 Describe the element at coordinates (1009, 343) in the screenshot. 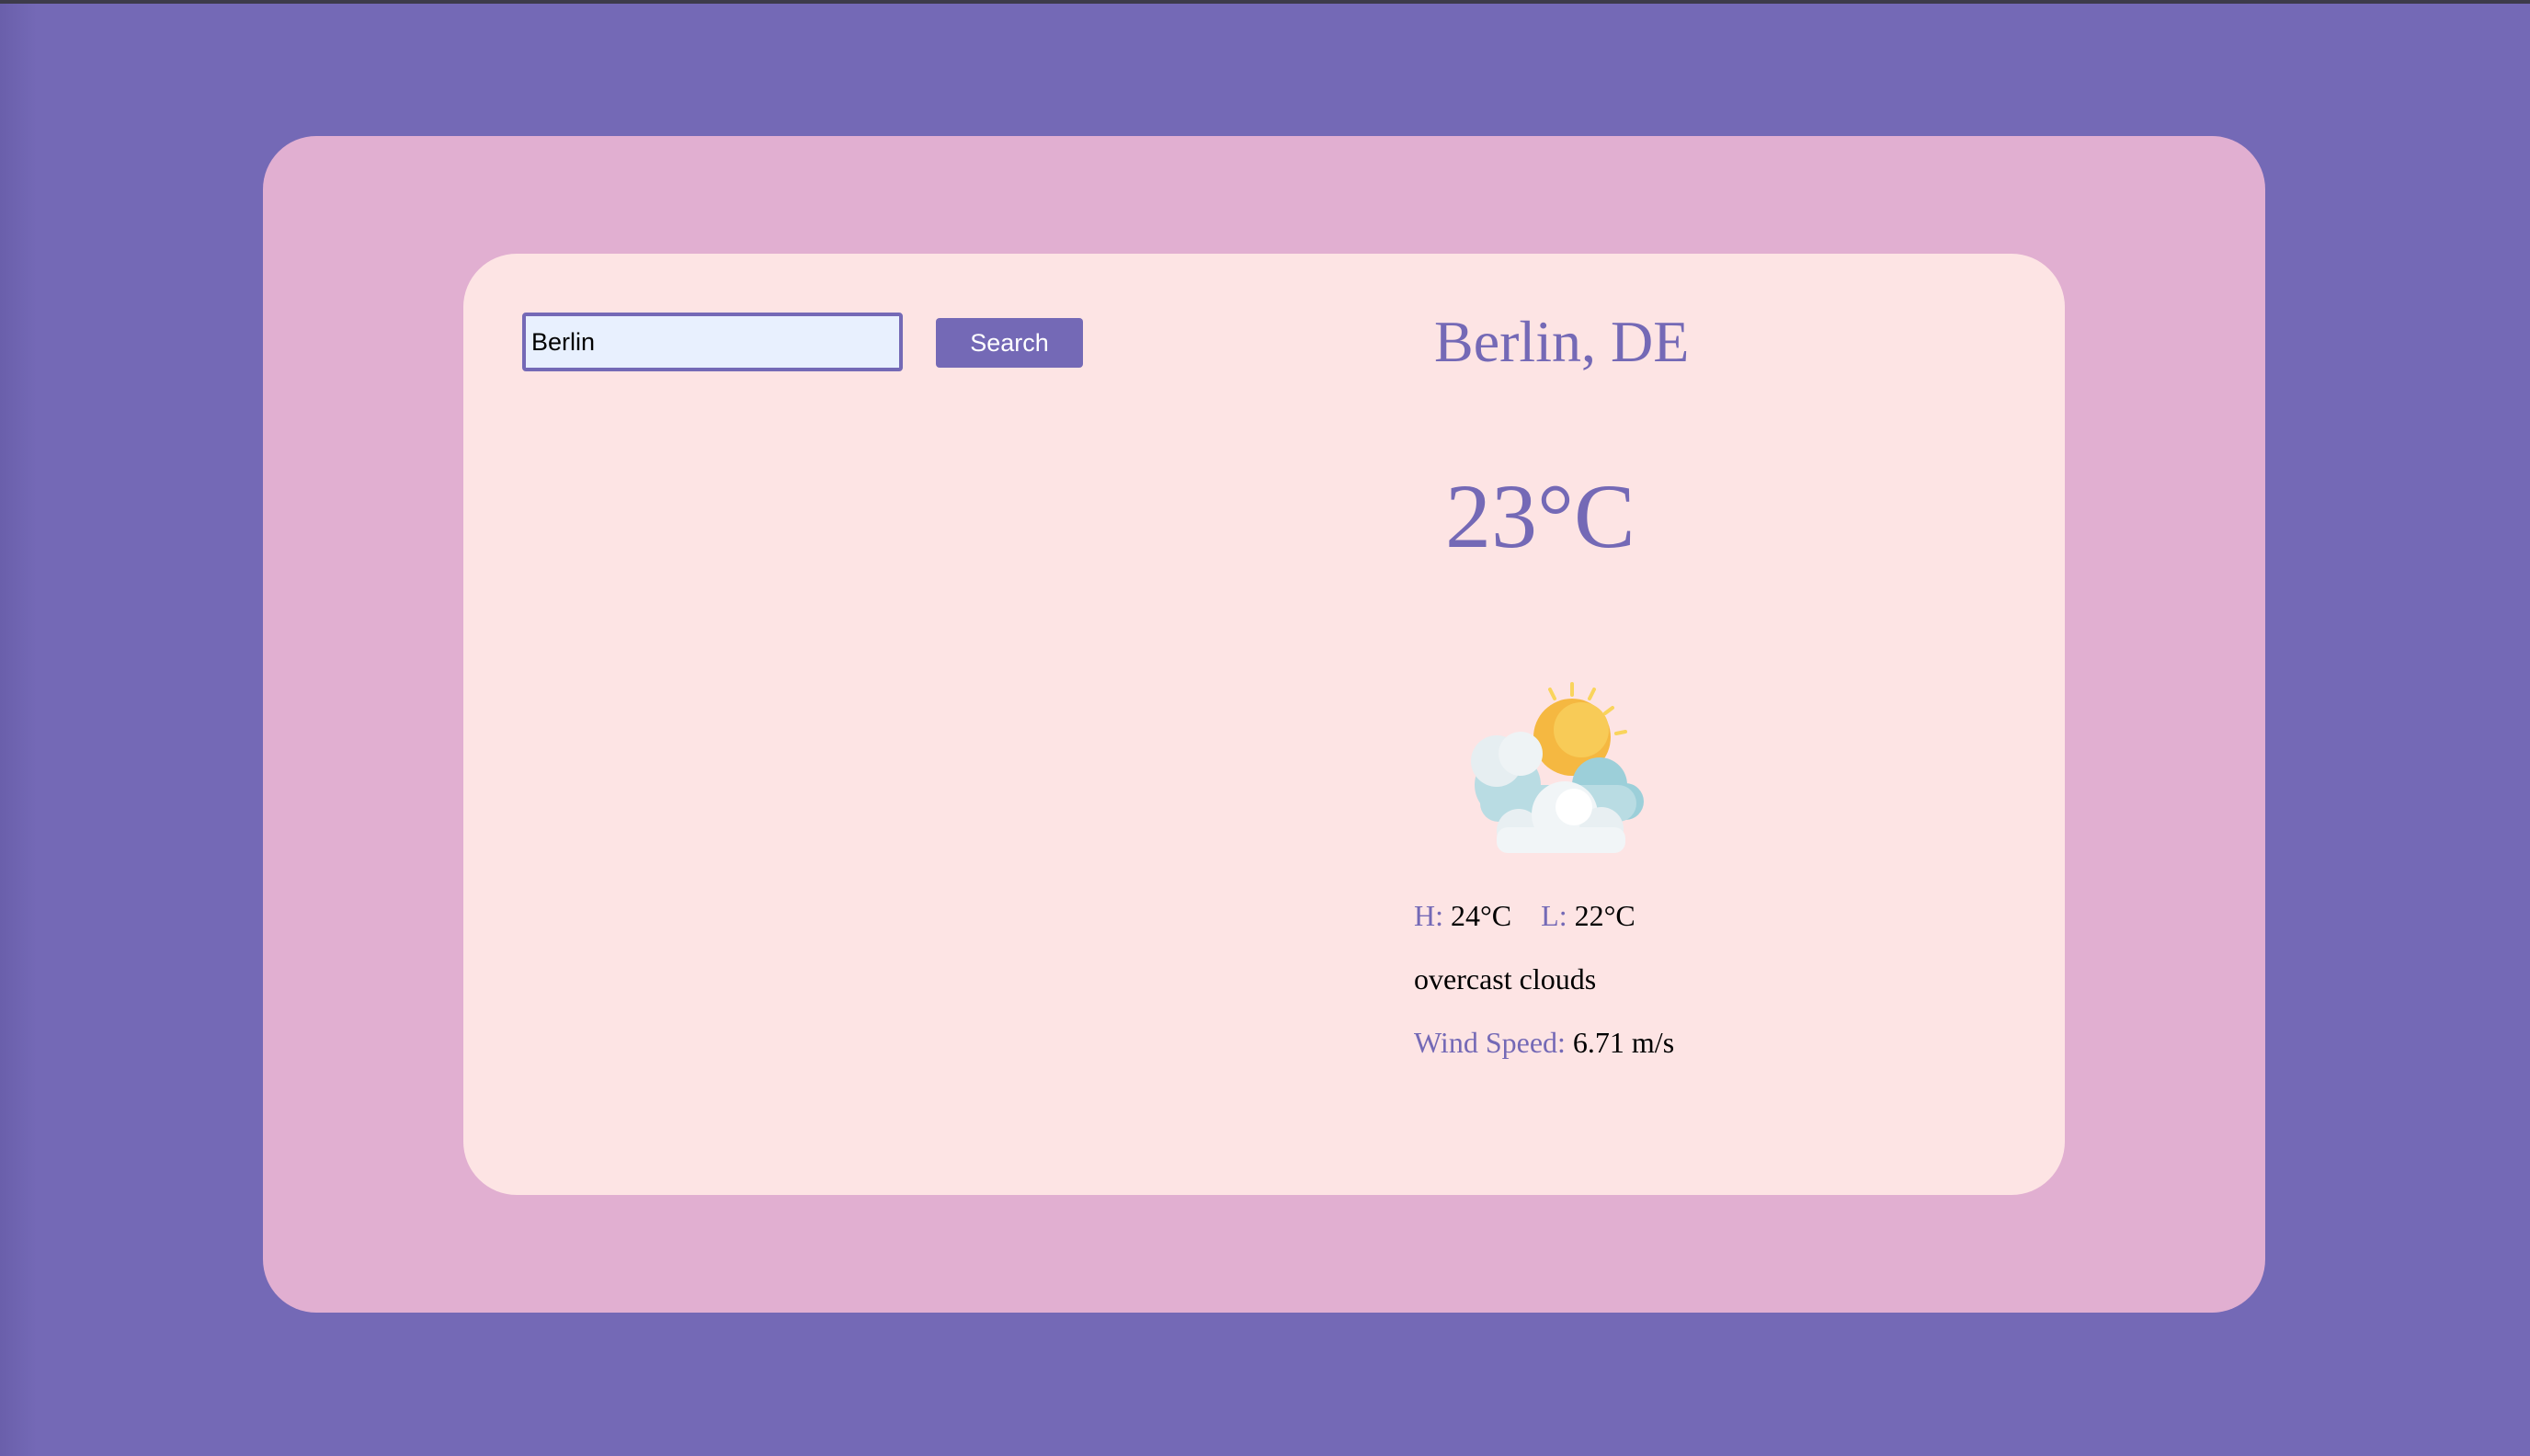

I see `search-button: Search` at that location.